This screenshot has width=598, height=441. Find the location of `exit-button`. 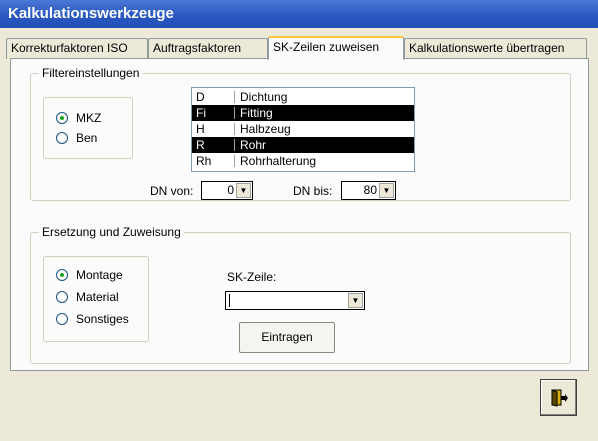

exit-button is located at coordinates (558, 397).